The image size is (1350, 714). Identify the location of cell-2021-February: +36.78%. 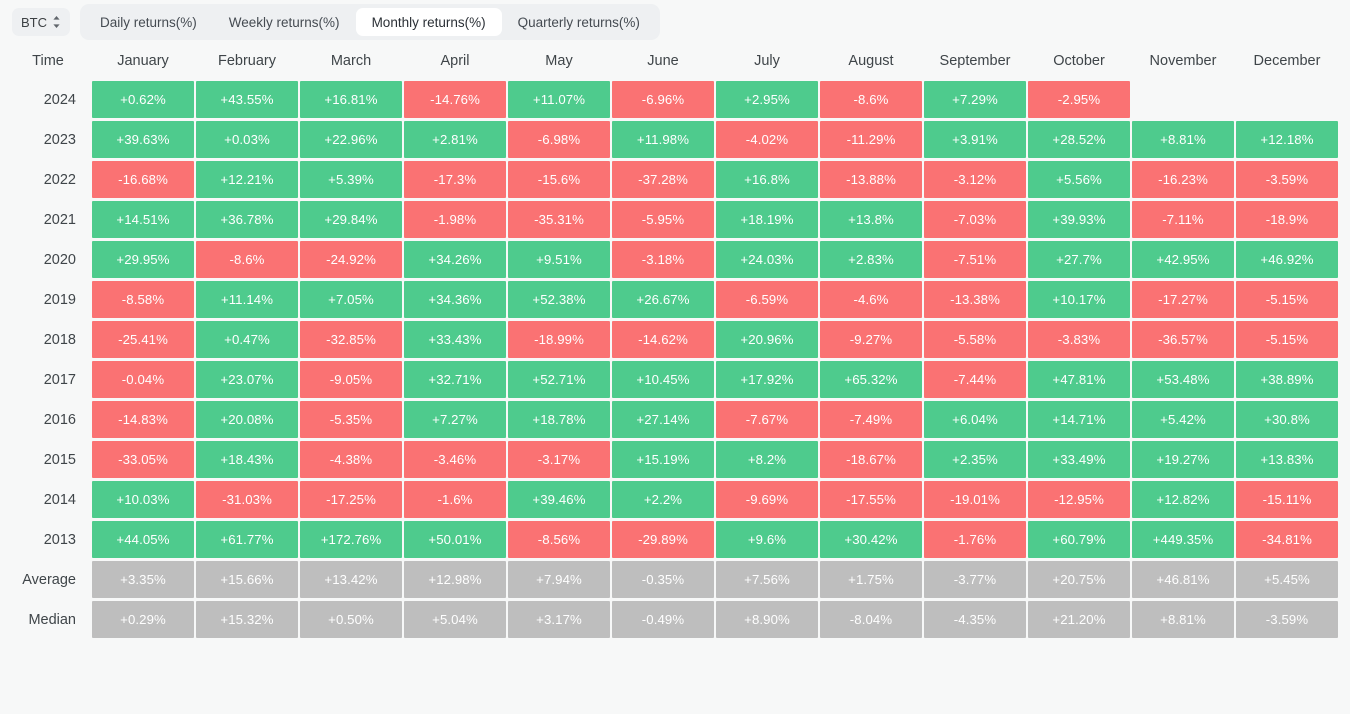
(247, 219).